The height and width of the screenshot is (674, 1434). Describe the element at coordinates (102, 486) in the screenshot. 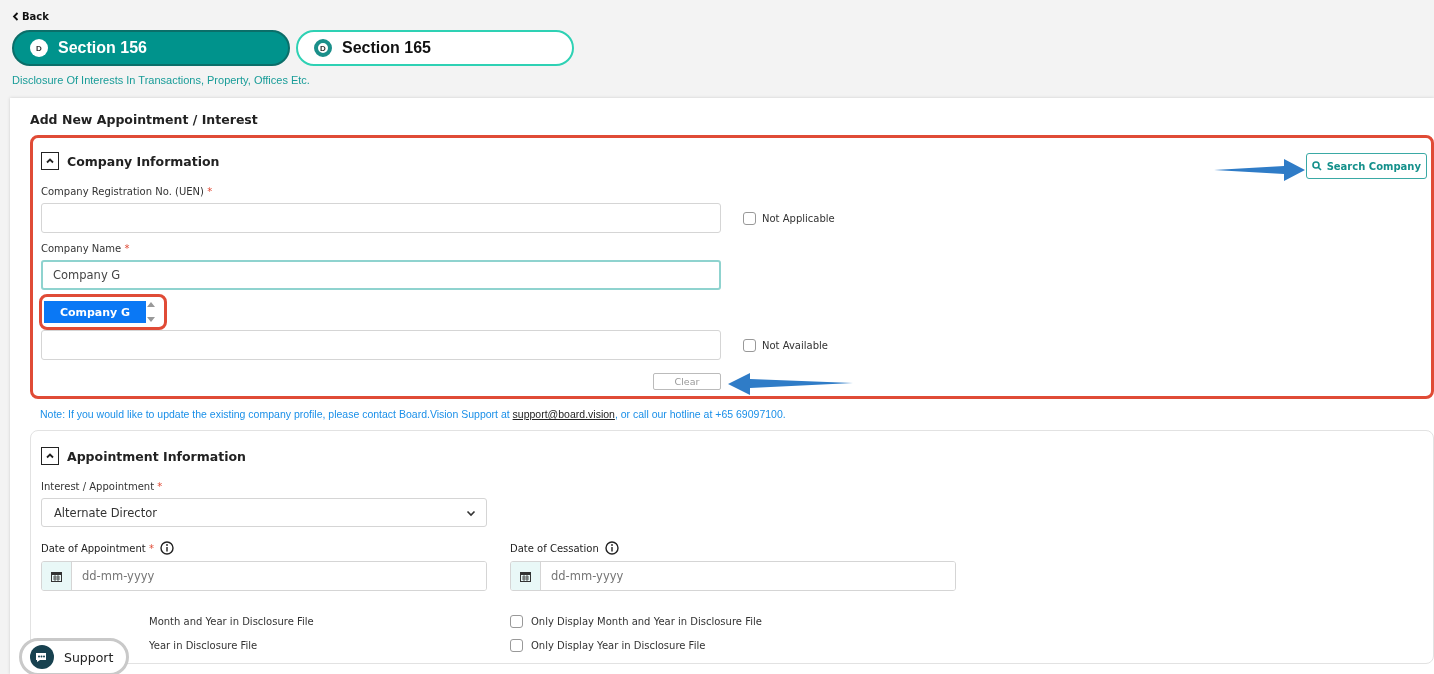

I see `field-label: Interest / Appointment *` at that location.